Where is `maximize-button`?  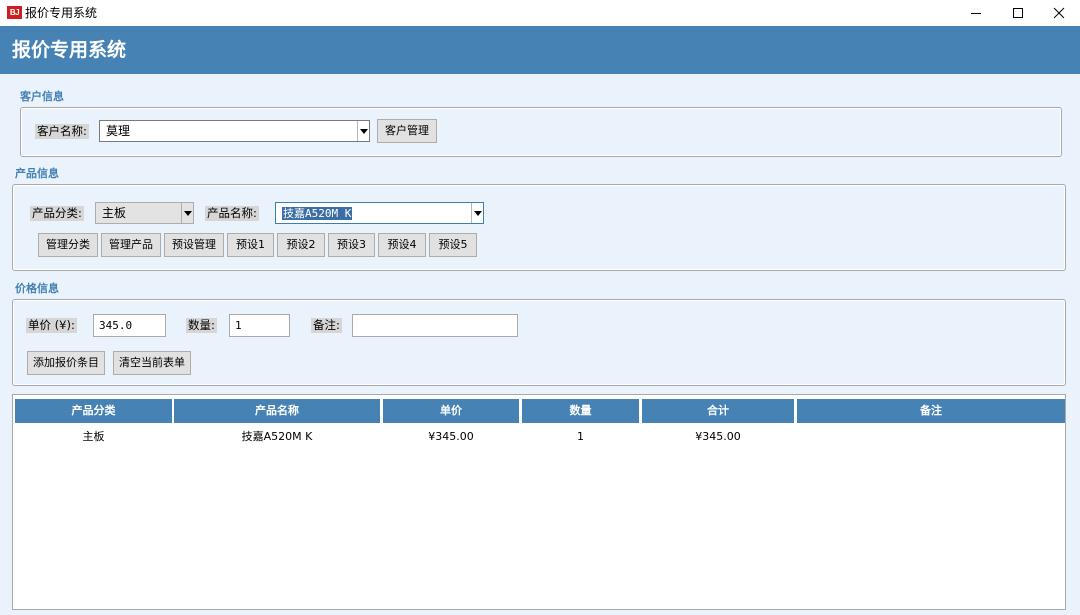
maximize-button is located at coordinates (1018, 13).